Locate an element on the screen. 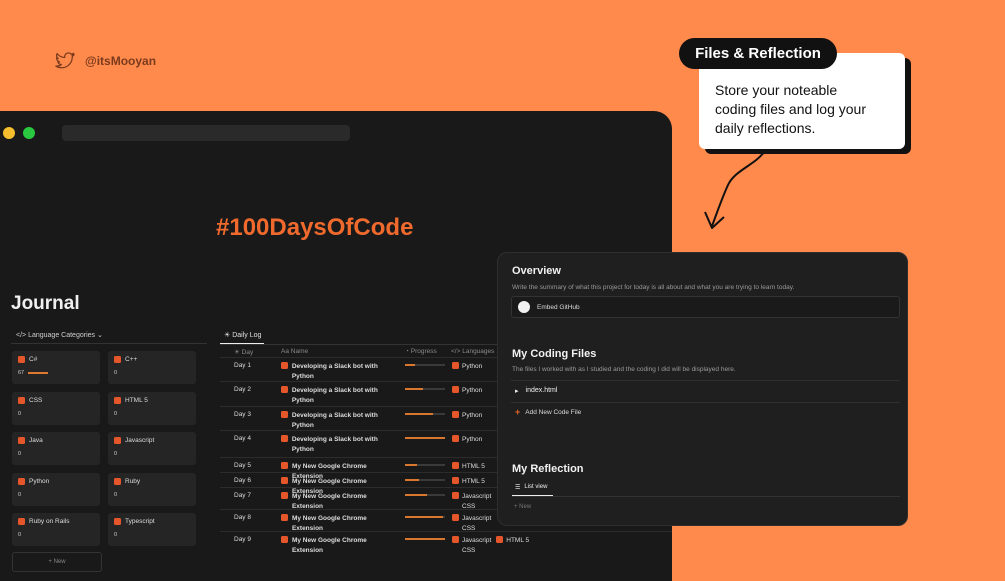 Image resolution: width=1005 pixels, height=581 pixels. category-card: CSS 0 is located at coordinates (56, 408).